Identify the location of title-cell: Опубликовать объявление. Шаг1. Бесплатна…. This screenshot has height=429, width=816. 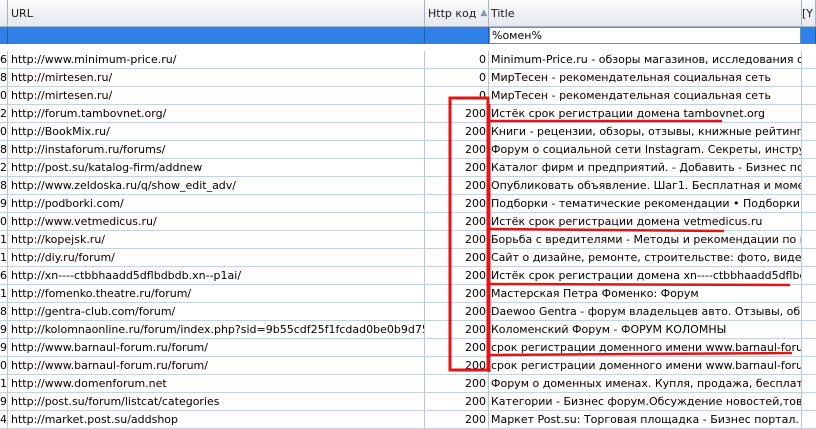
(645, 186).